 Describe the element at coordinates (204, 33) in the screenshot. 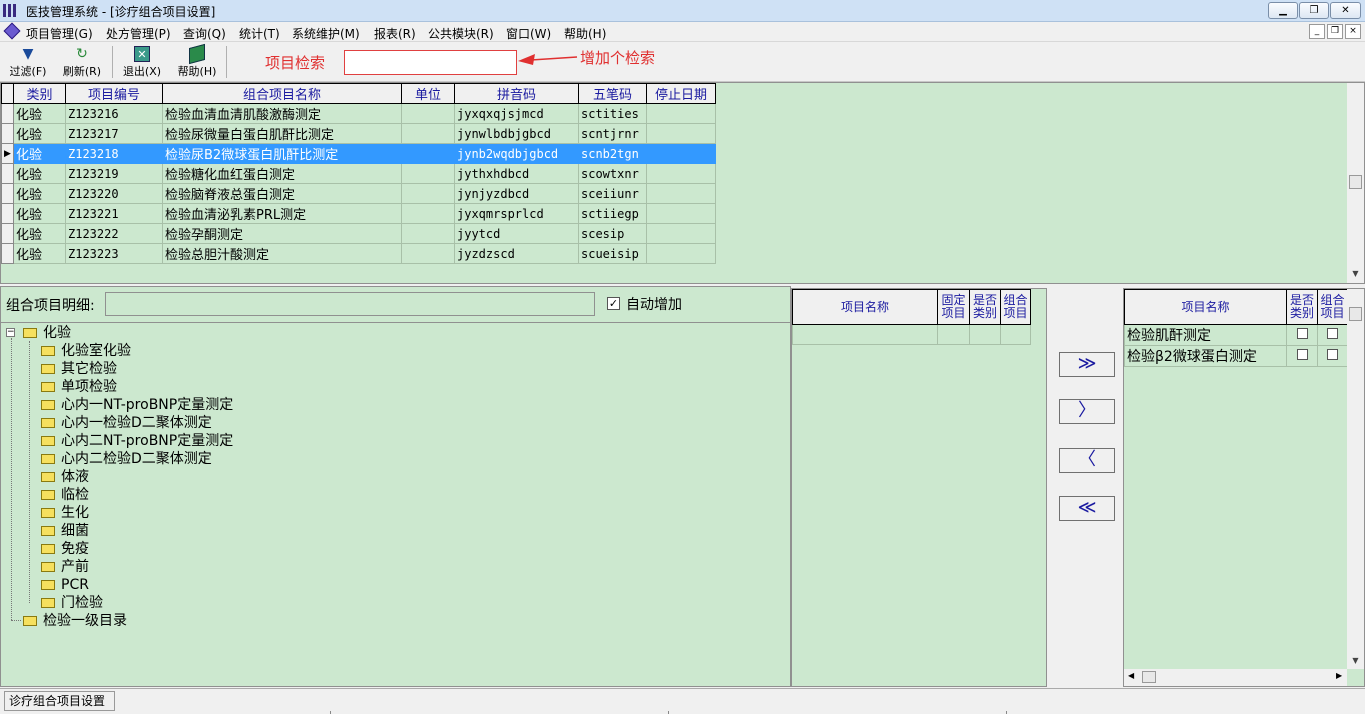

I see `menu-query: 查询(Q)` at that location.